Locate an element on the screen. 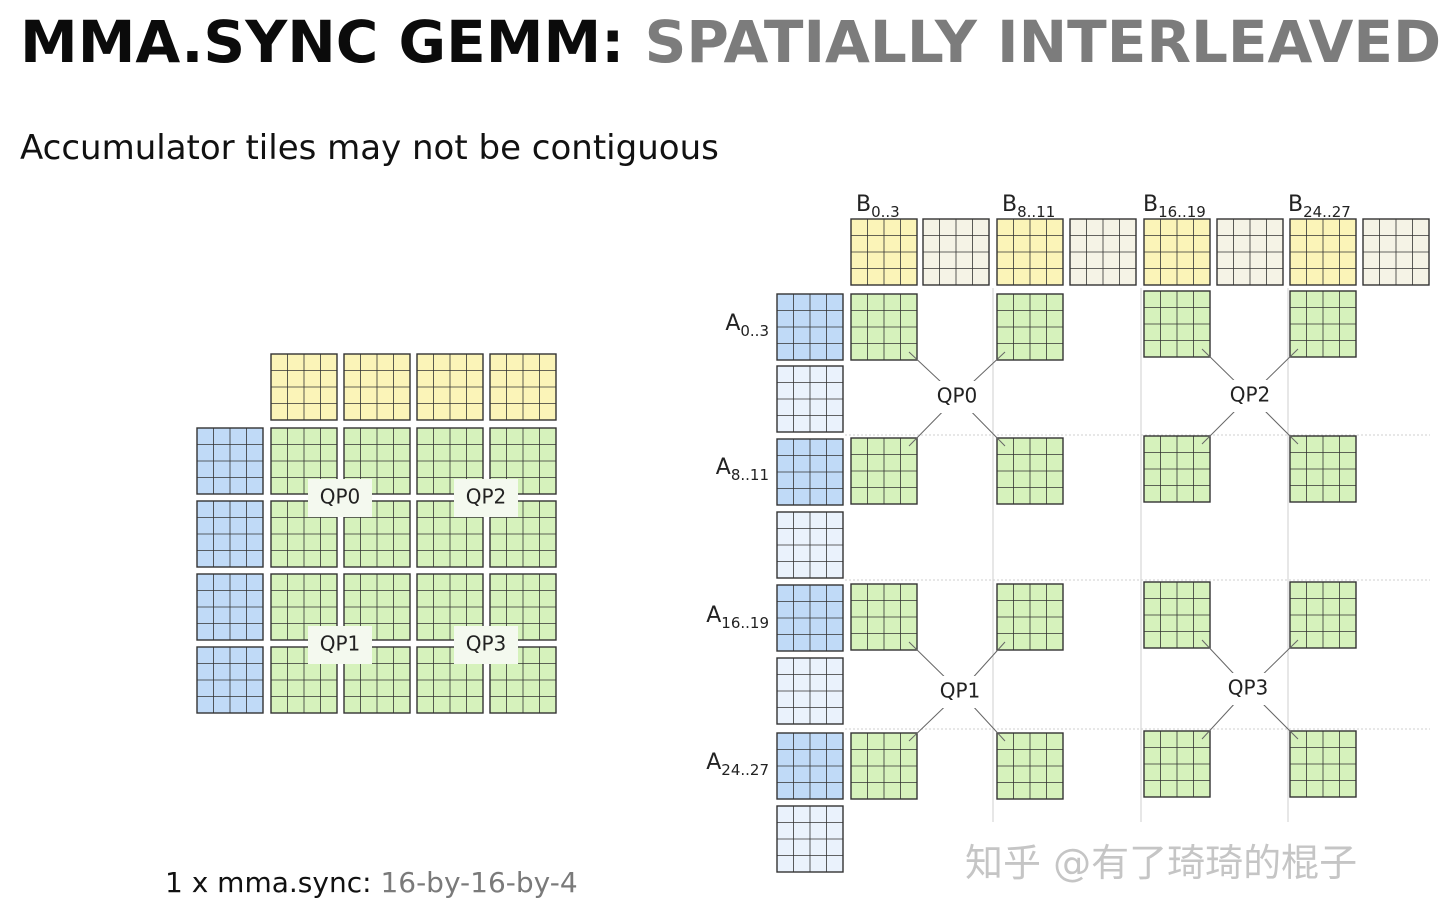  footer-caption: 1 x mma.sync: 16-by-16-by-4 is located at coordinates (371, 882).